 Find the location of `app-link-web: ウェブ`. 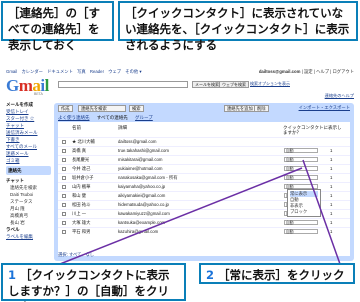

app-link-web: ウェブ is located at coordinates (114, 71).